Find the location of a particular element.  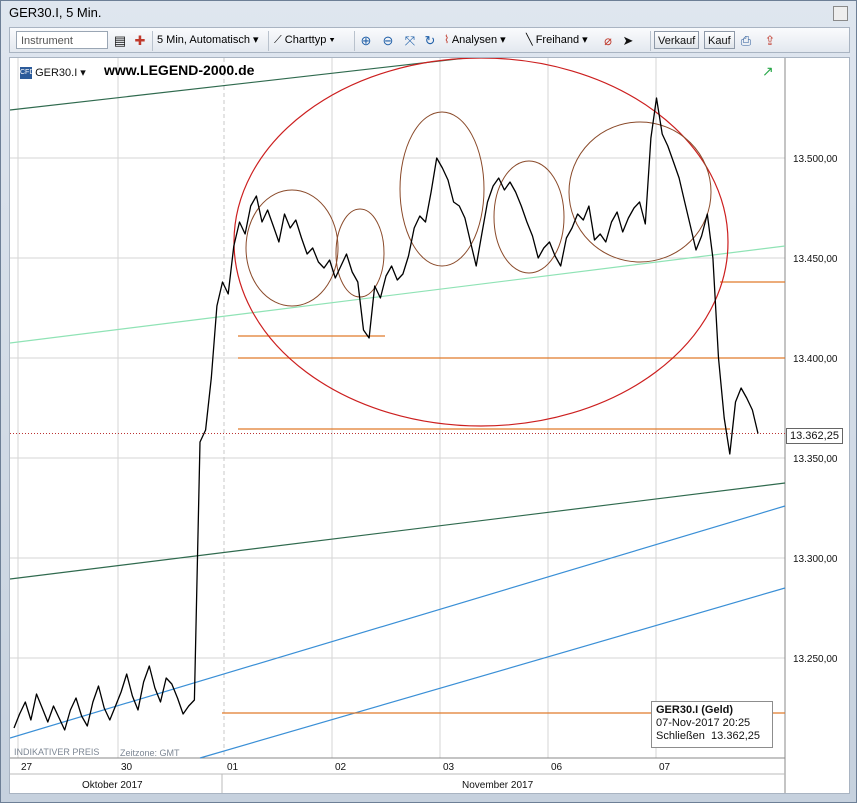

refresh-icon: ↻ is located at coordinates (430, 41).